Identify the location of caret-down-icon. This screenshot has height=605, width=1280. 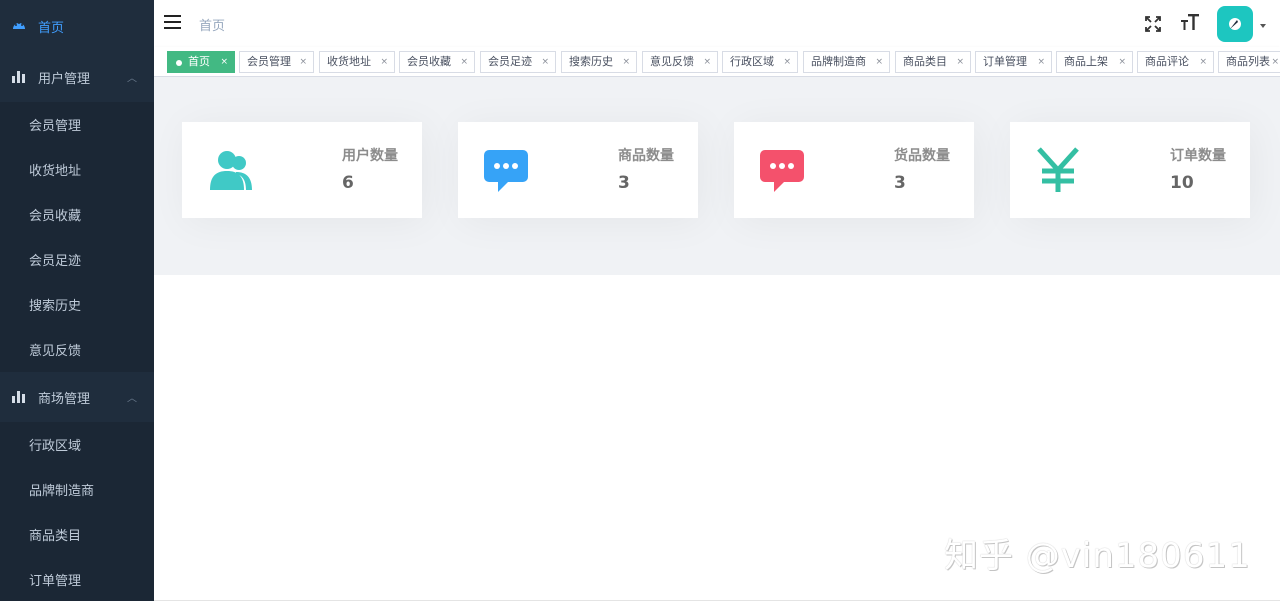
(1263, 26).